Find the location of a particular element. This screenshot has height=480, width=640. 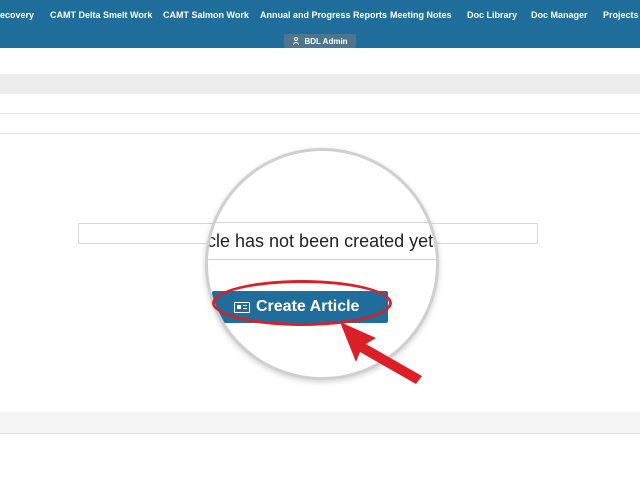

nav-item-doc-library: Doc Library is located at coordinates (492, 15).